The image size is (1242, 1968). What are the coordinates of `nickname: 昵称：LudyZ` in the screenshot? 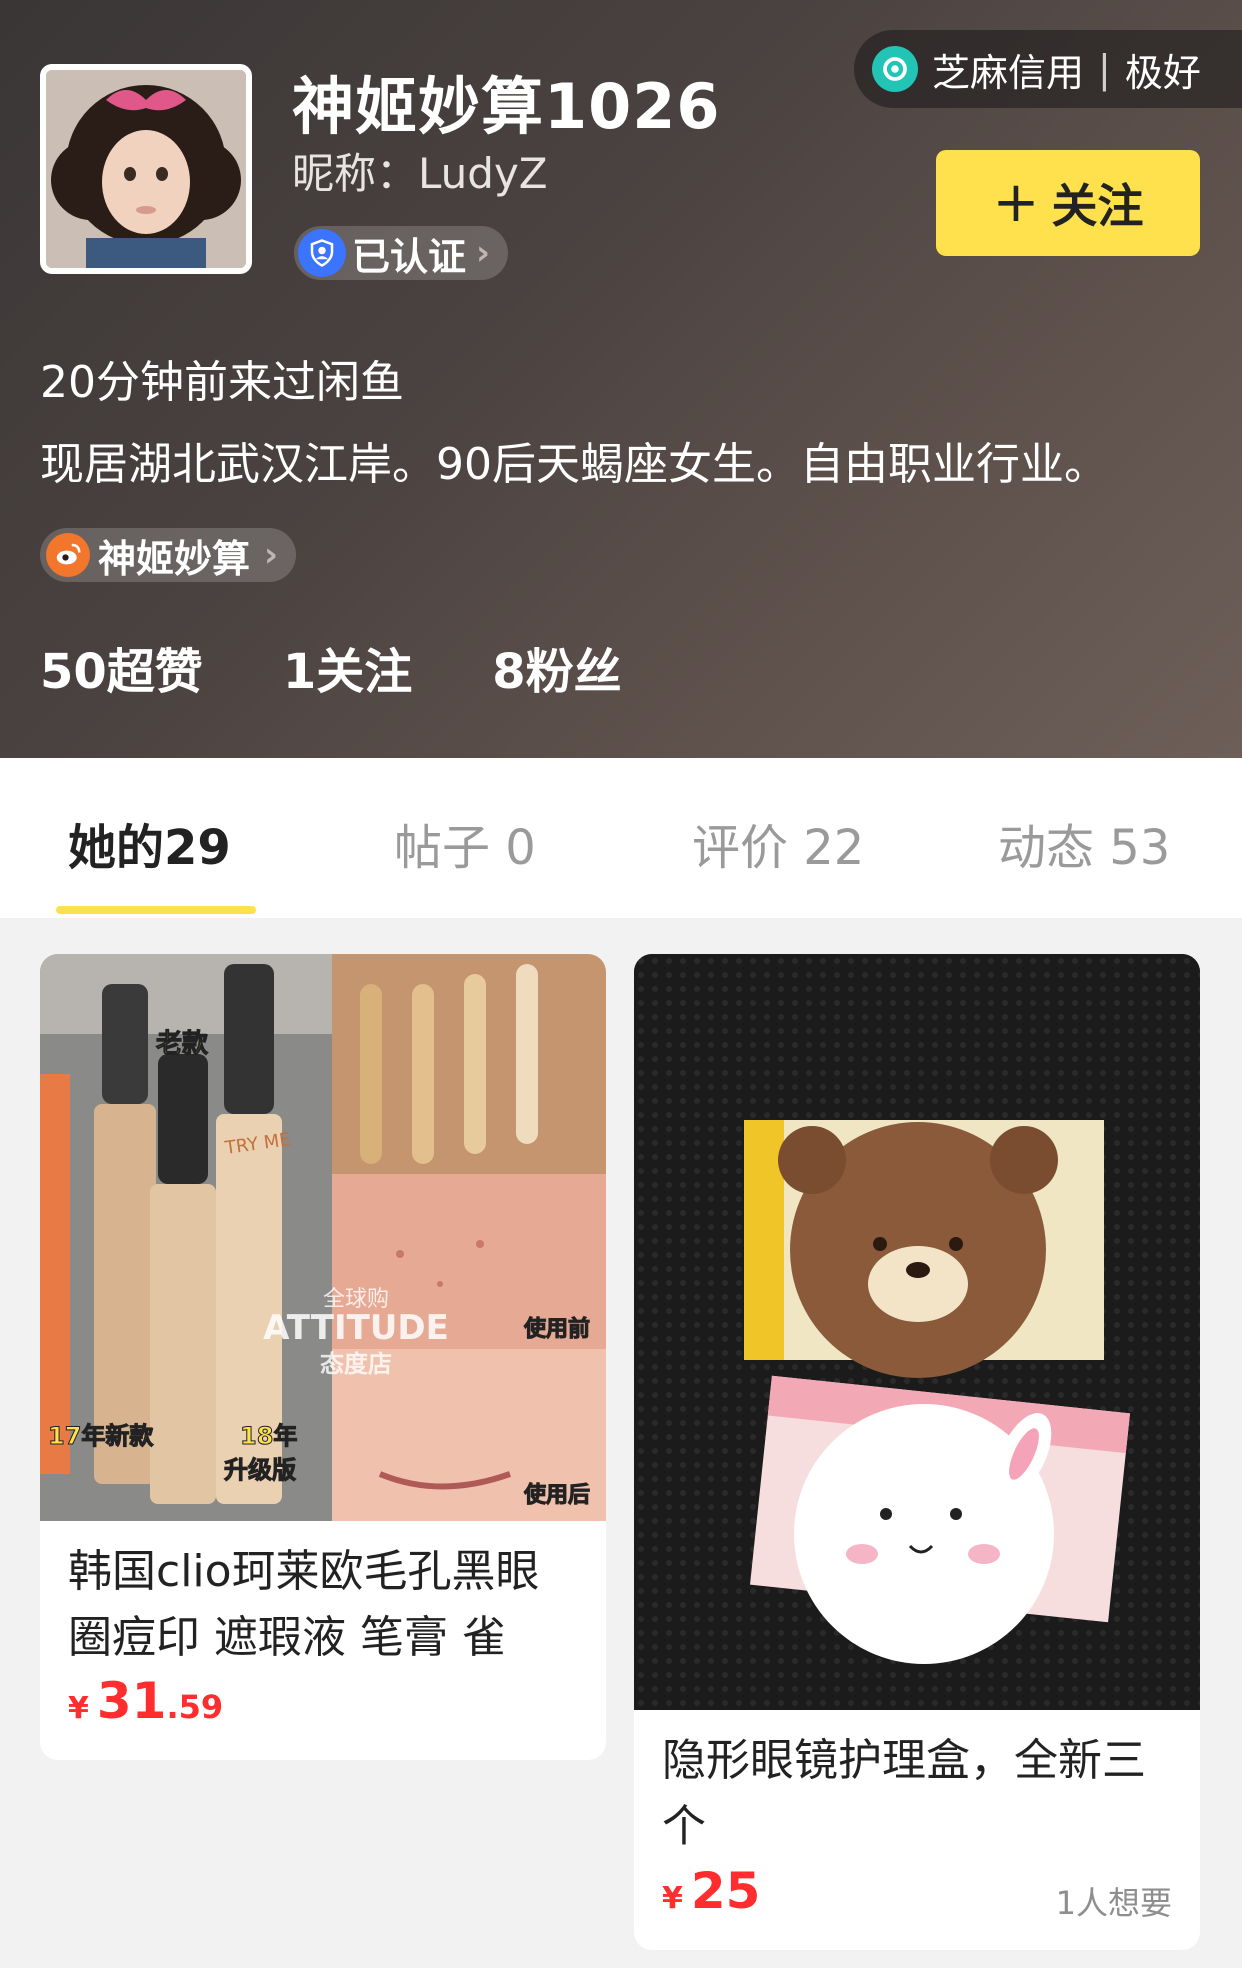 It's located at (420, 173).